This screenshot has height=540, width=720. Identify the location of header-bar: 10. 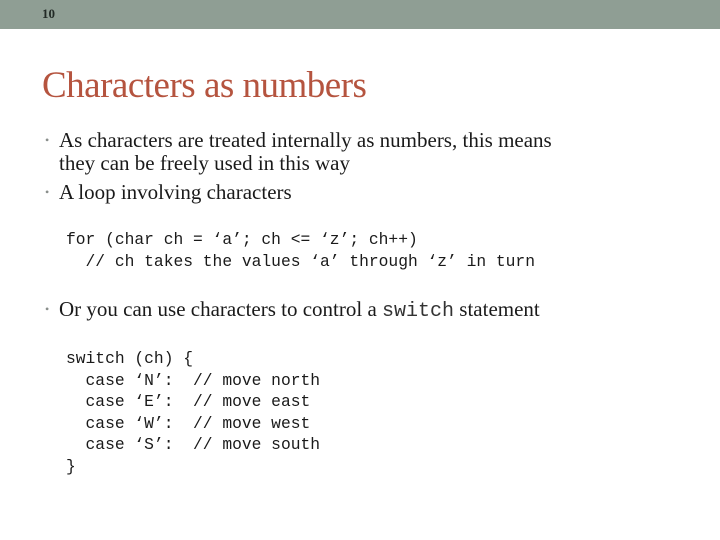
(360, 14).